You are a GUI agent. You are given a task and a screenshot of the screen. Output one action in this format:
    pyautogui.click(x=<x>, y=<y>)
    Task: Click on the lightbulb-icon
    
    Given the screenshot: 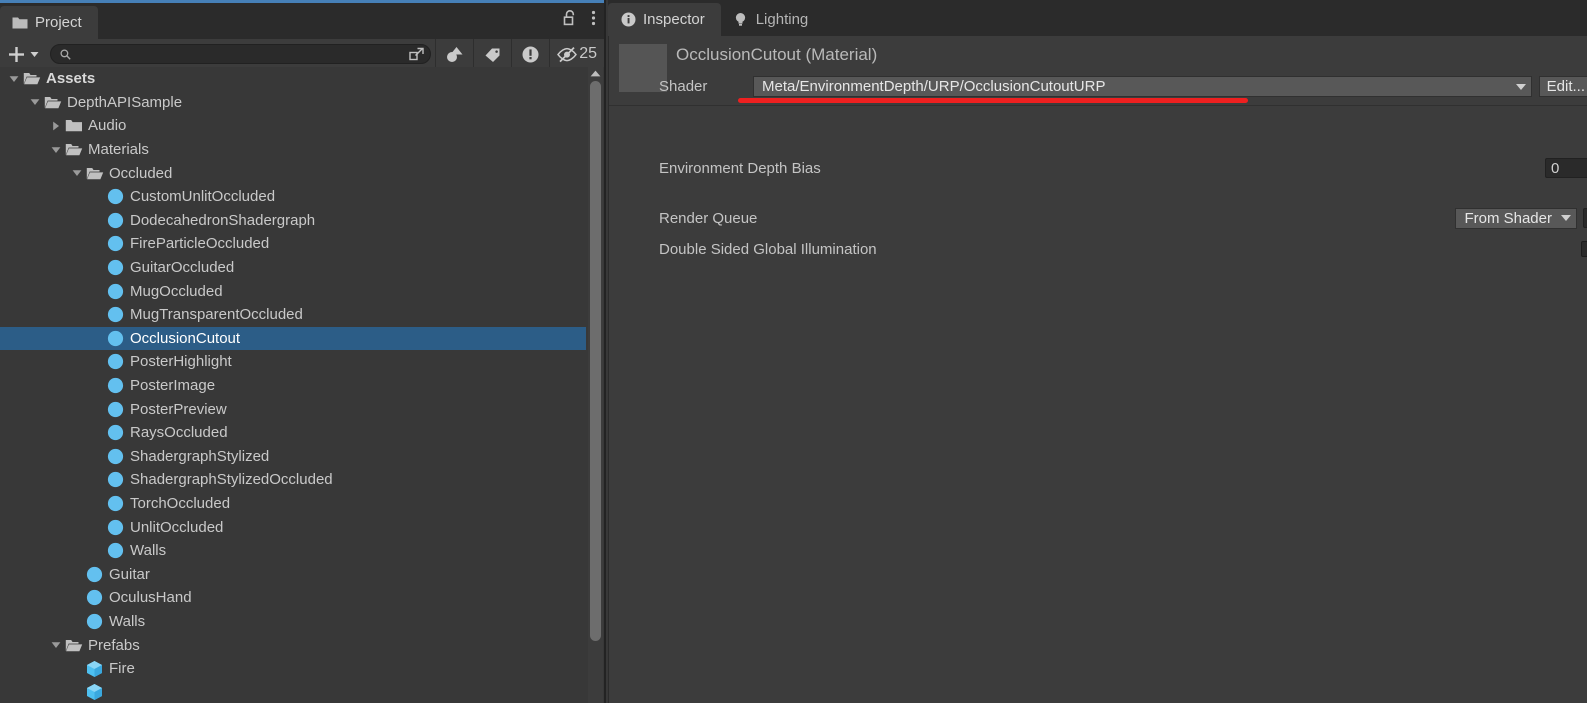 What is the action you would take?
    pyautogui.click(x=741, y=20)
    